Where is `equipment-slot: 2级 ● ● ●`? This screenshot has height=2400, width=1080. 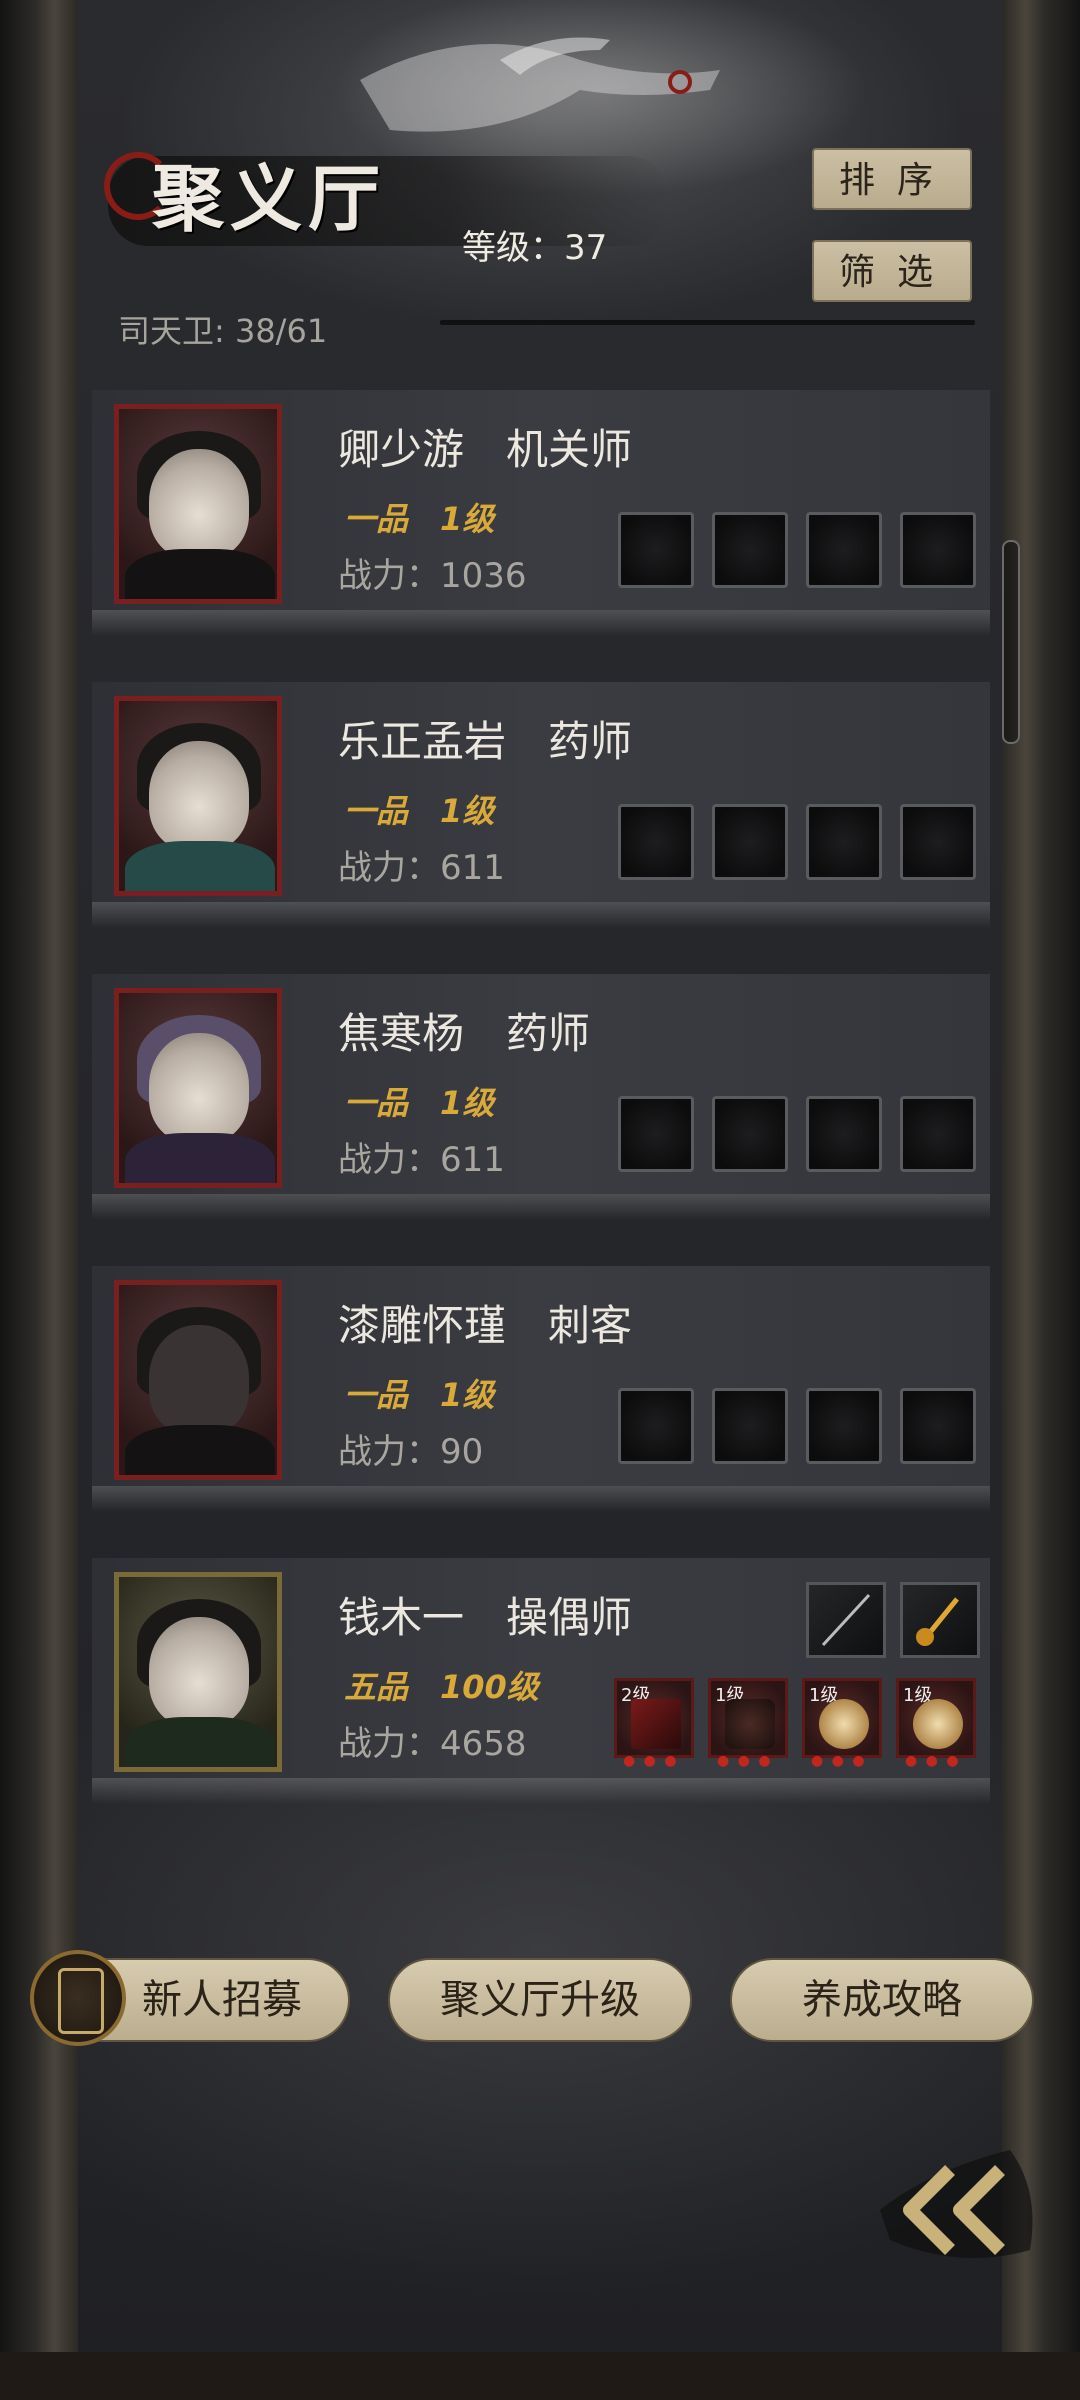 equipment-slot: 2级 ● ● ● is located at coordinates (654, 1723).